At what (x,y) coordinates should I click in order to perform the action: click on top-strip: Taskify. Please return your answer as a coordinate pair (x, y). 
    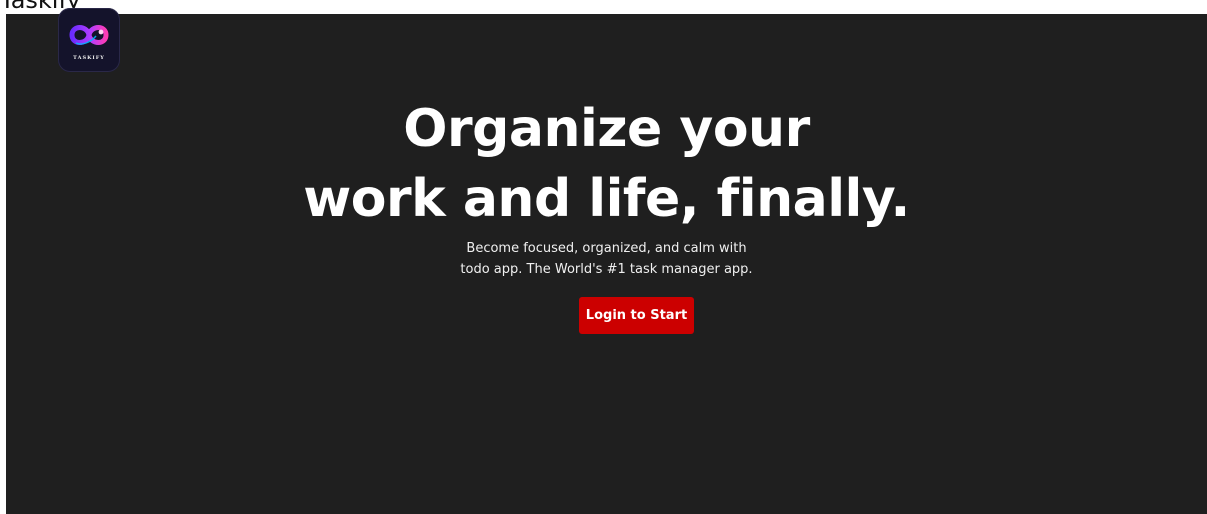
    Looking at the image, I should click on (603, 7).